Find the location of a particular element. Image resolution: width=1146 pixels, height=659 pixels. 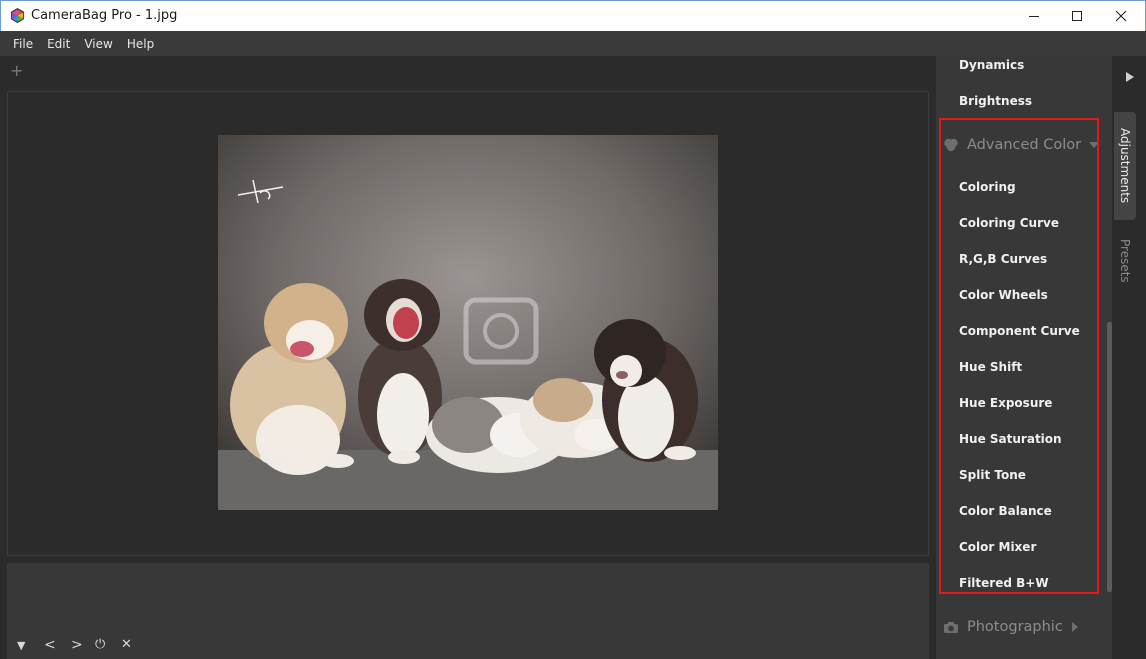

close-icon is located at coordinates (1121, 16).